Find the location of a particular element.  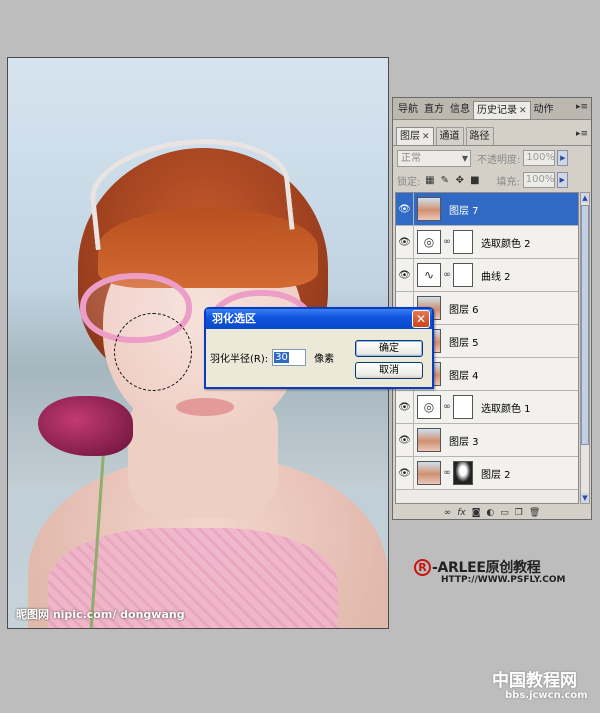

layer-row: 👁 ◎ ∞ 选取颜色 2 is located at coordinates (487, 242).